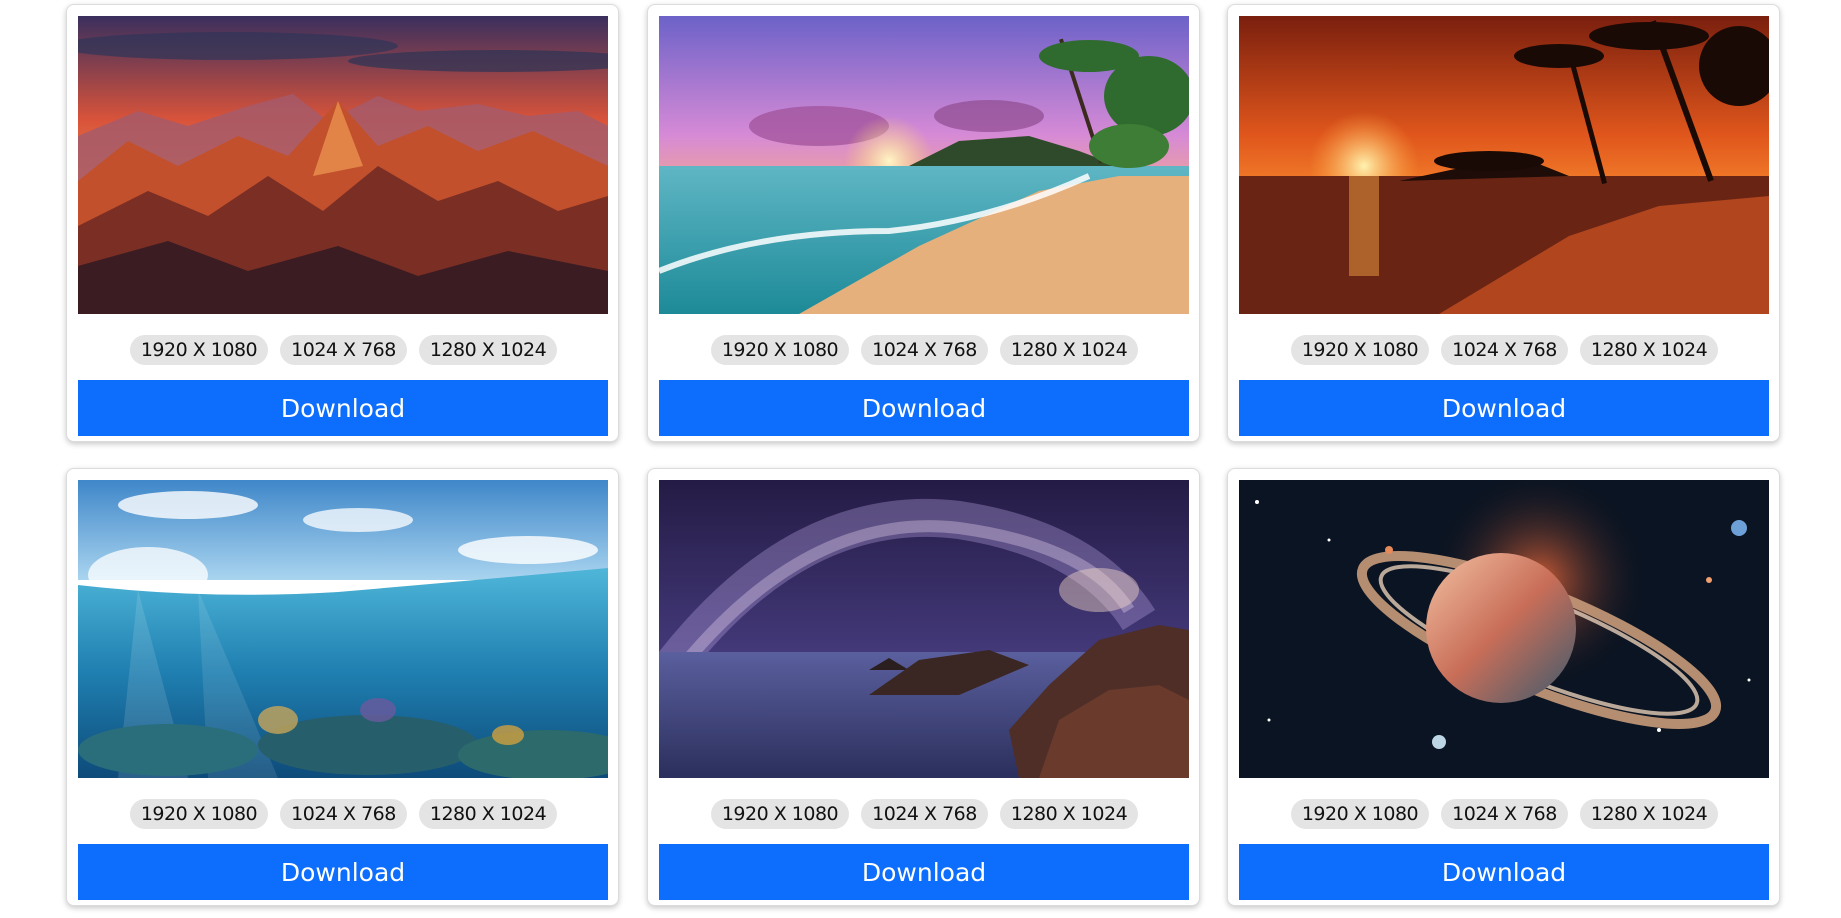  I want to click on tropical-beach-sunset-image, so click(924, 165).